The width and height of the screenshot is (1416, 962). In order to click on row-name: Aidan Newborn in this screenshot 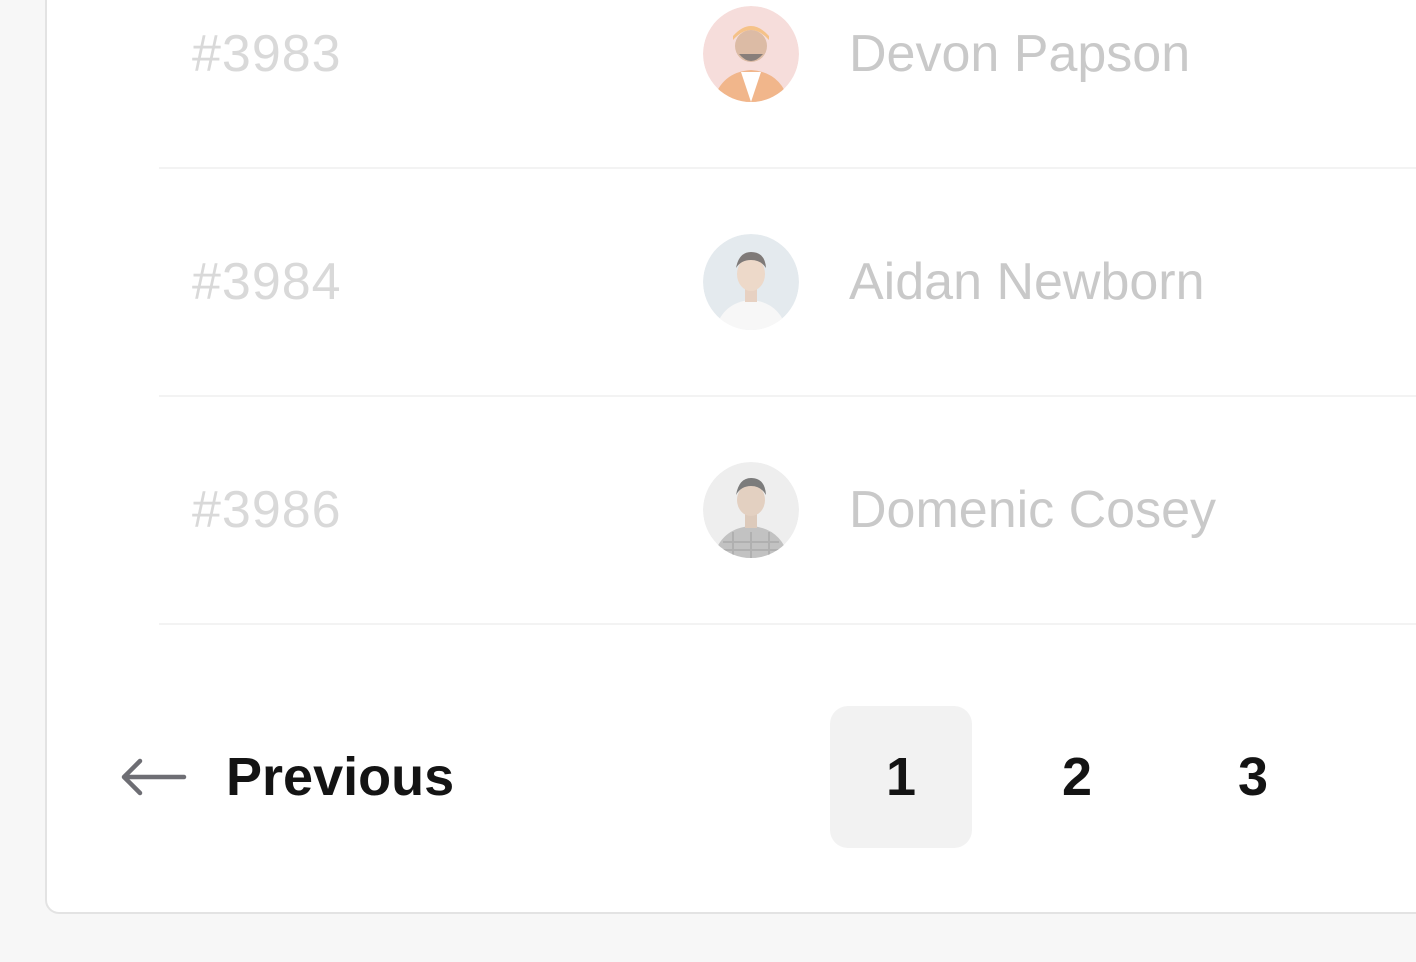, I will do `click(1027, 282)`.